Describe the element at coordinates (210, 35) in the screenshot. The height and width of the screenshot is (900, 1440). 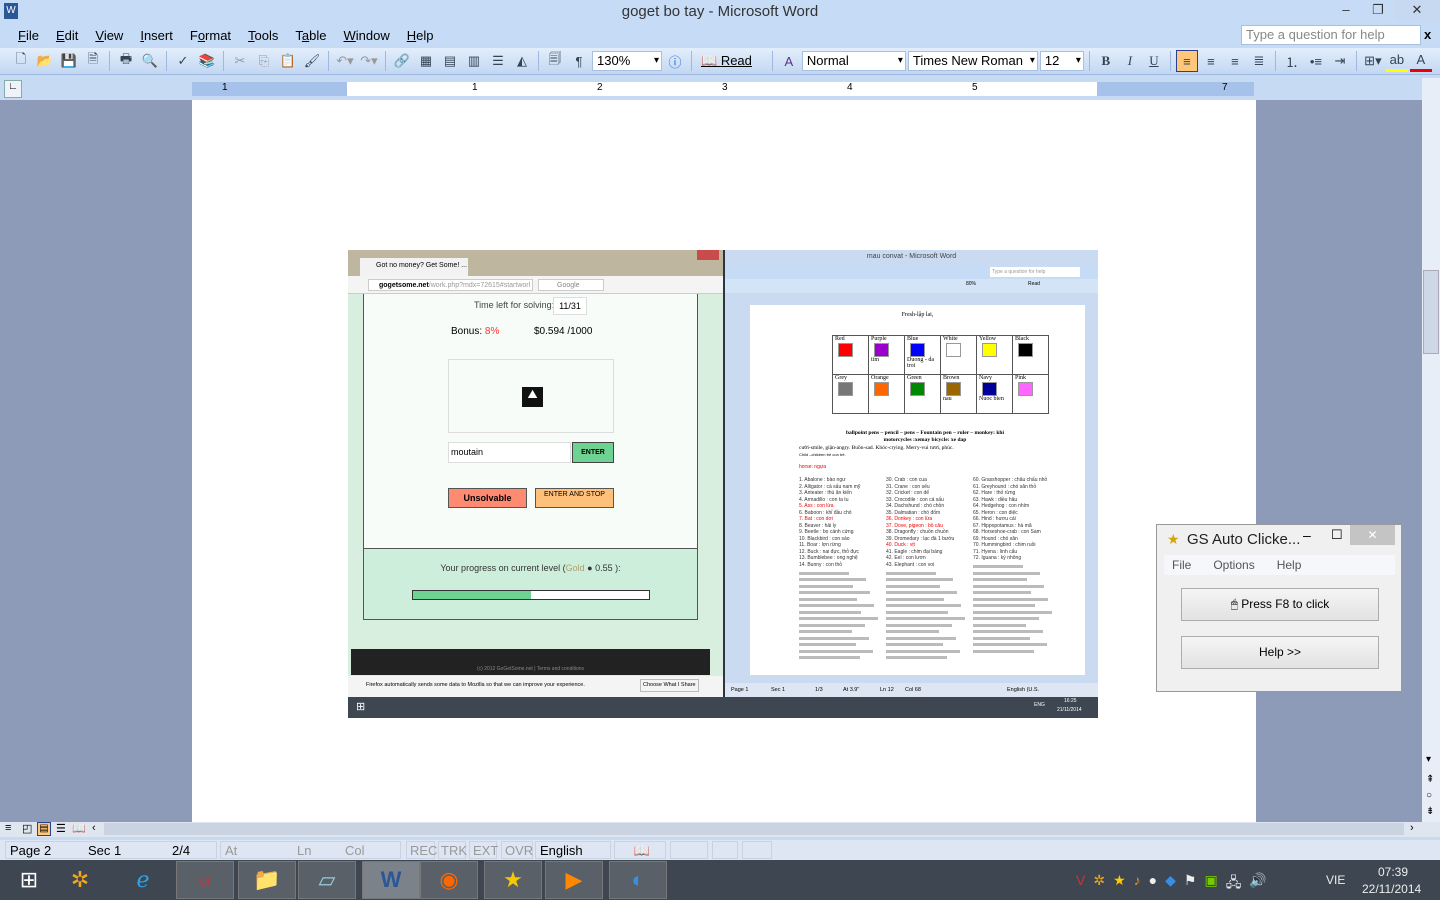
I see `menu-item: Format` at that location.